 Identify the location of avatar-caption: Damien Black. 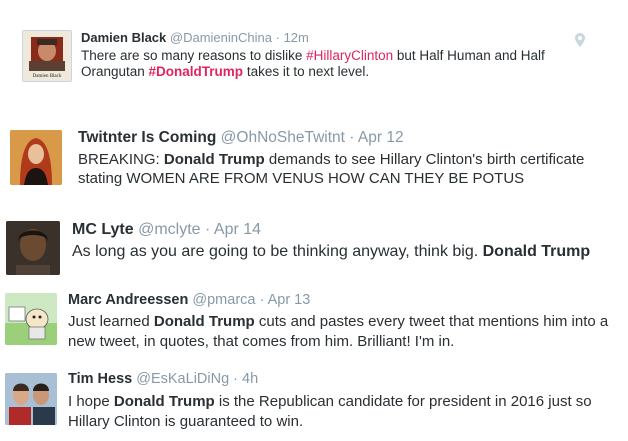
(47, 76).